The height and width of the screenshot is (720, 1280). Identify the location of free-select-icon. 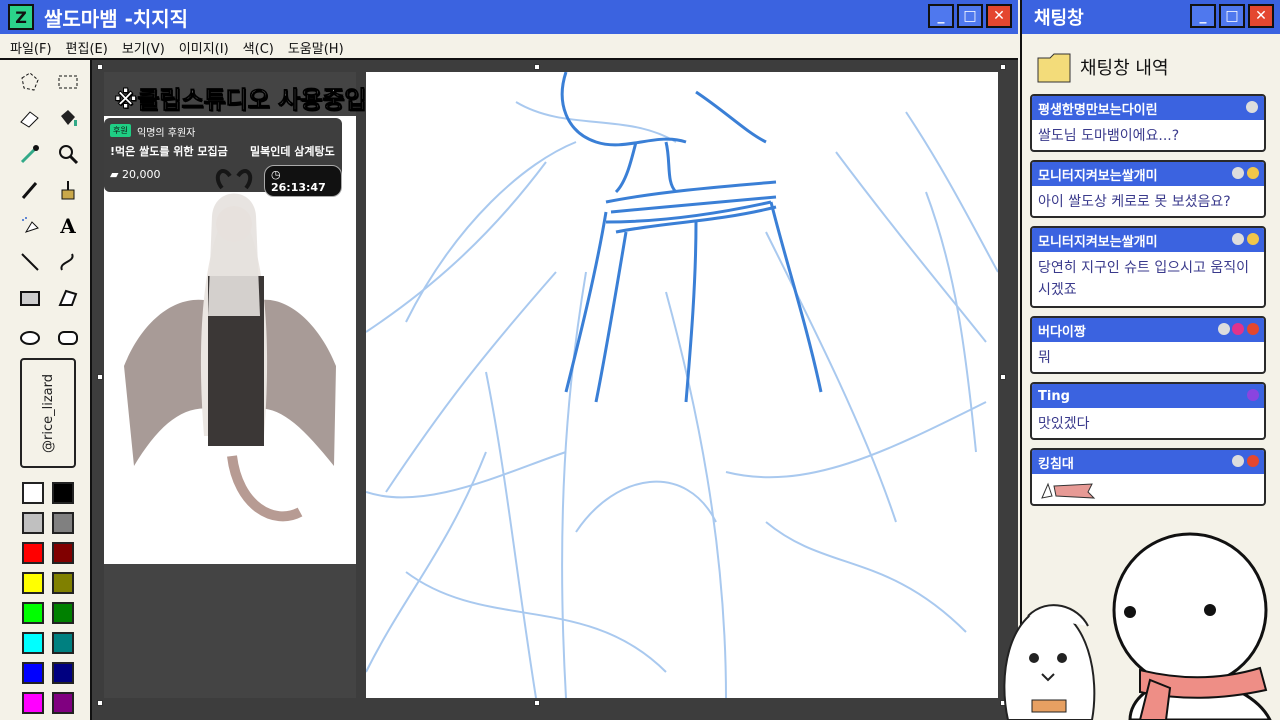
(30, 82).